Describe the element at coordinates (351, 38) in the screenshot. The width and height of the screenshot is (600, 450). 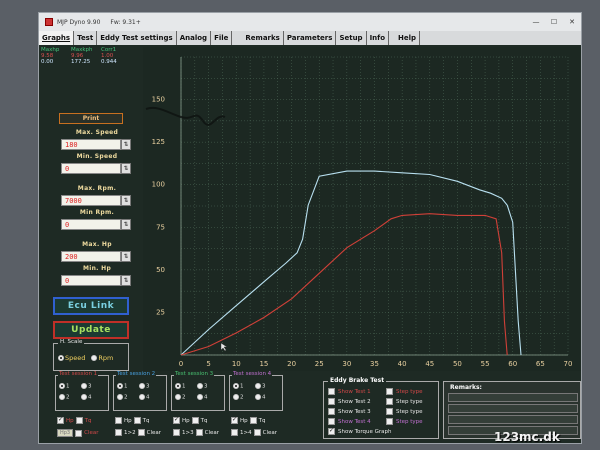
I see `menu-setup: Setup` at that location.